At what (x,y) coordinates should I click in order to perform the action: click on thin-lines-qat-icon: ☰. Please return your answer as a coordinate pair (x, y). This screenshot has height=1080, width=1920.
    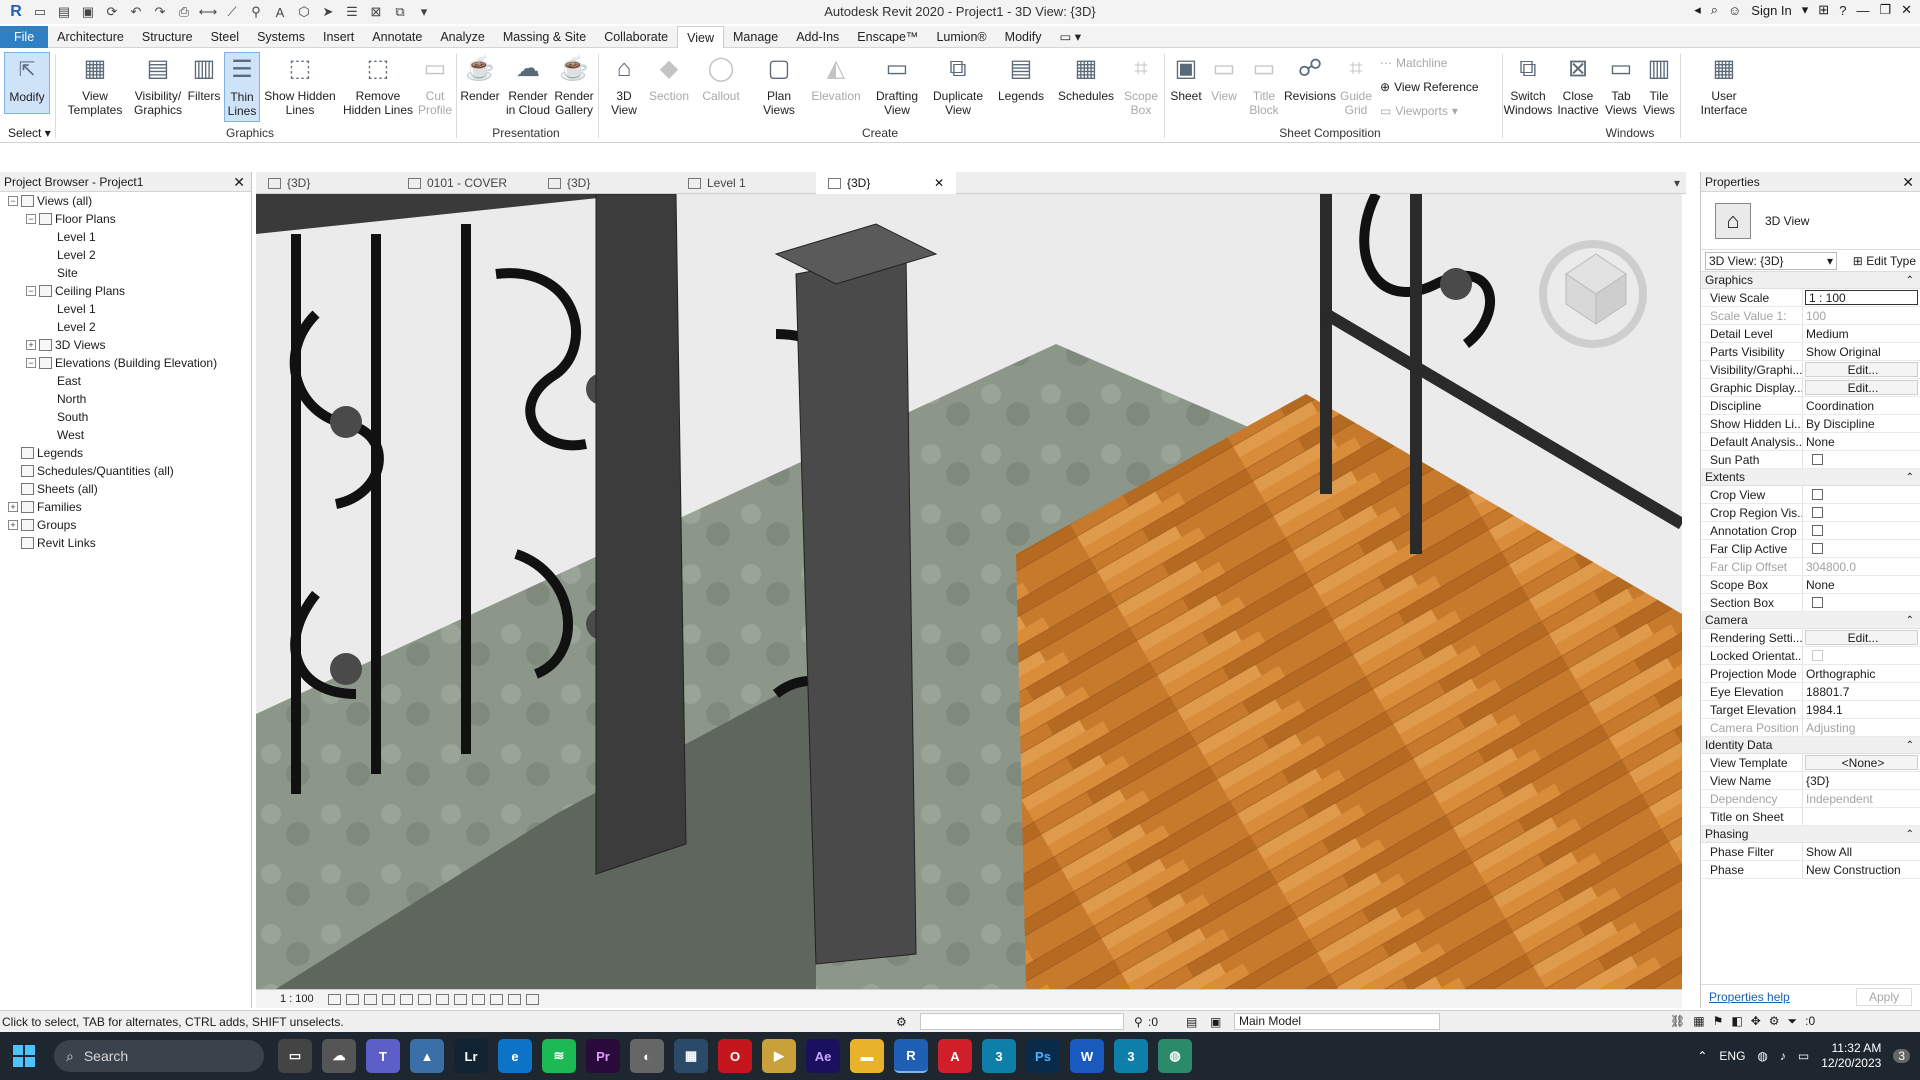
    Looking at the image, I should click on (352, 12).